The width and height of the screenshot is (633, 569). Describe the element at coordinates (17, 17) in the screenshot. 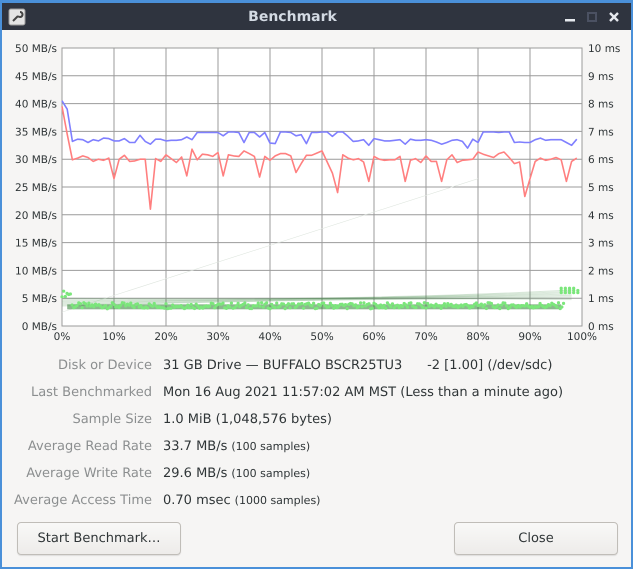

I see `wrench-icon` at that location.